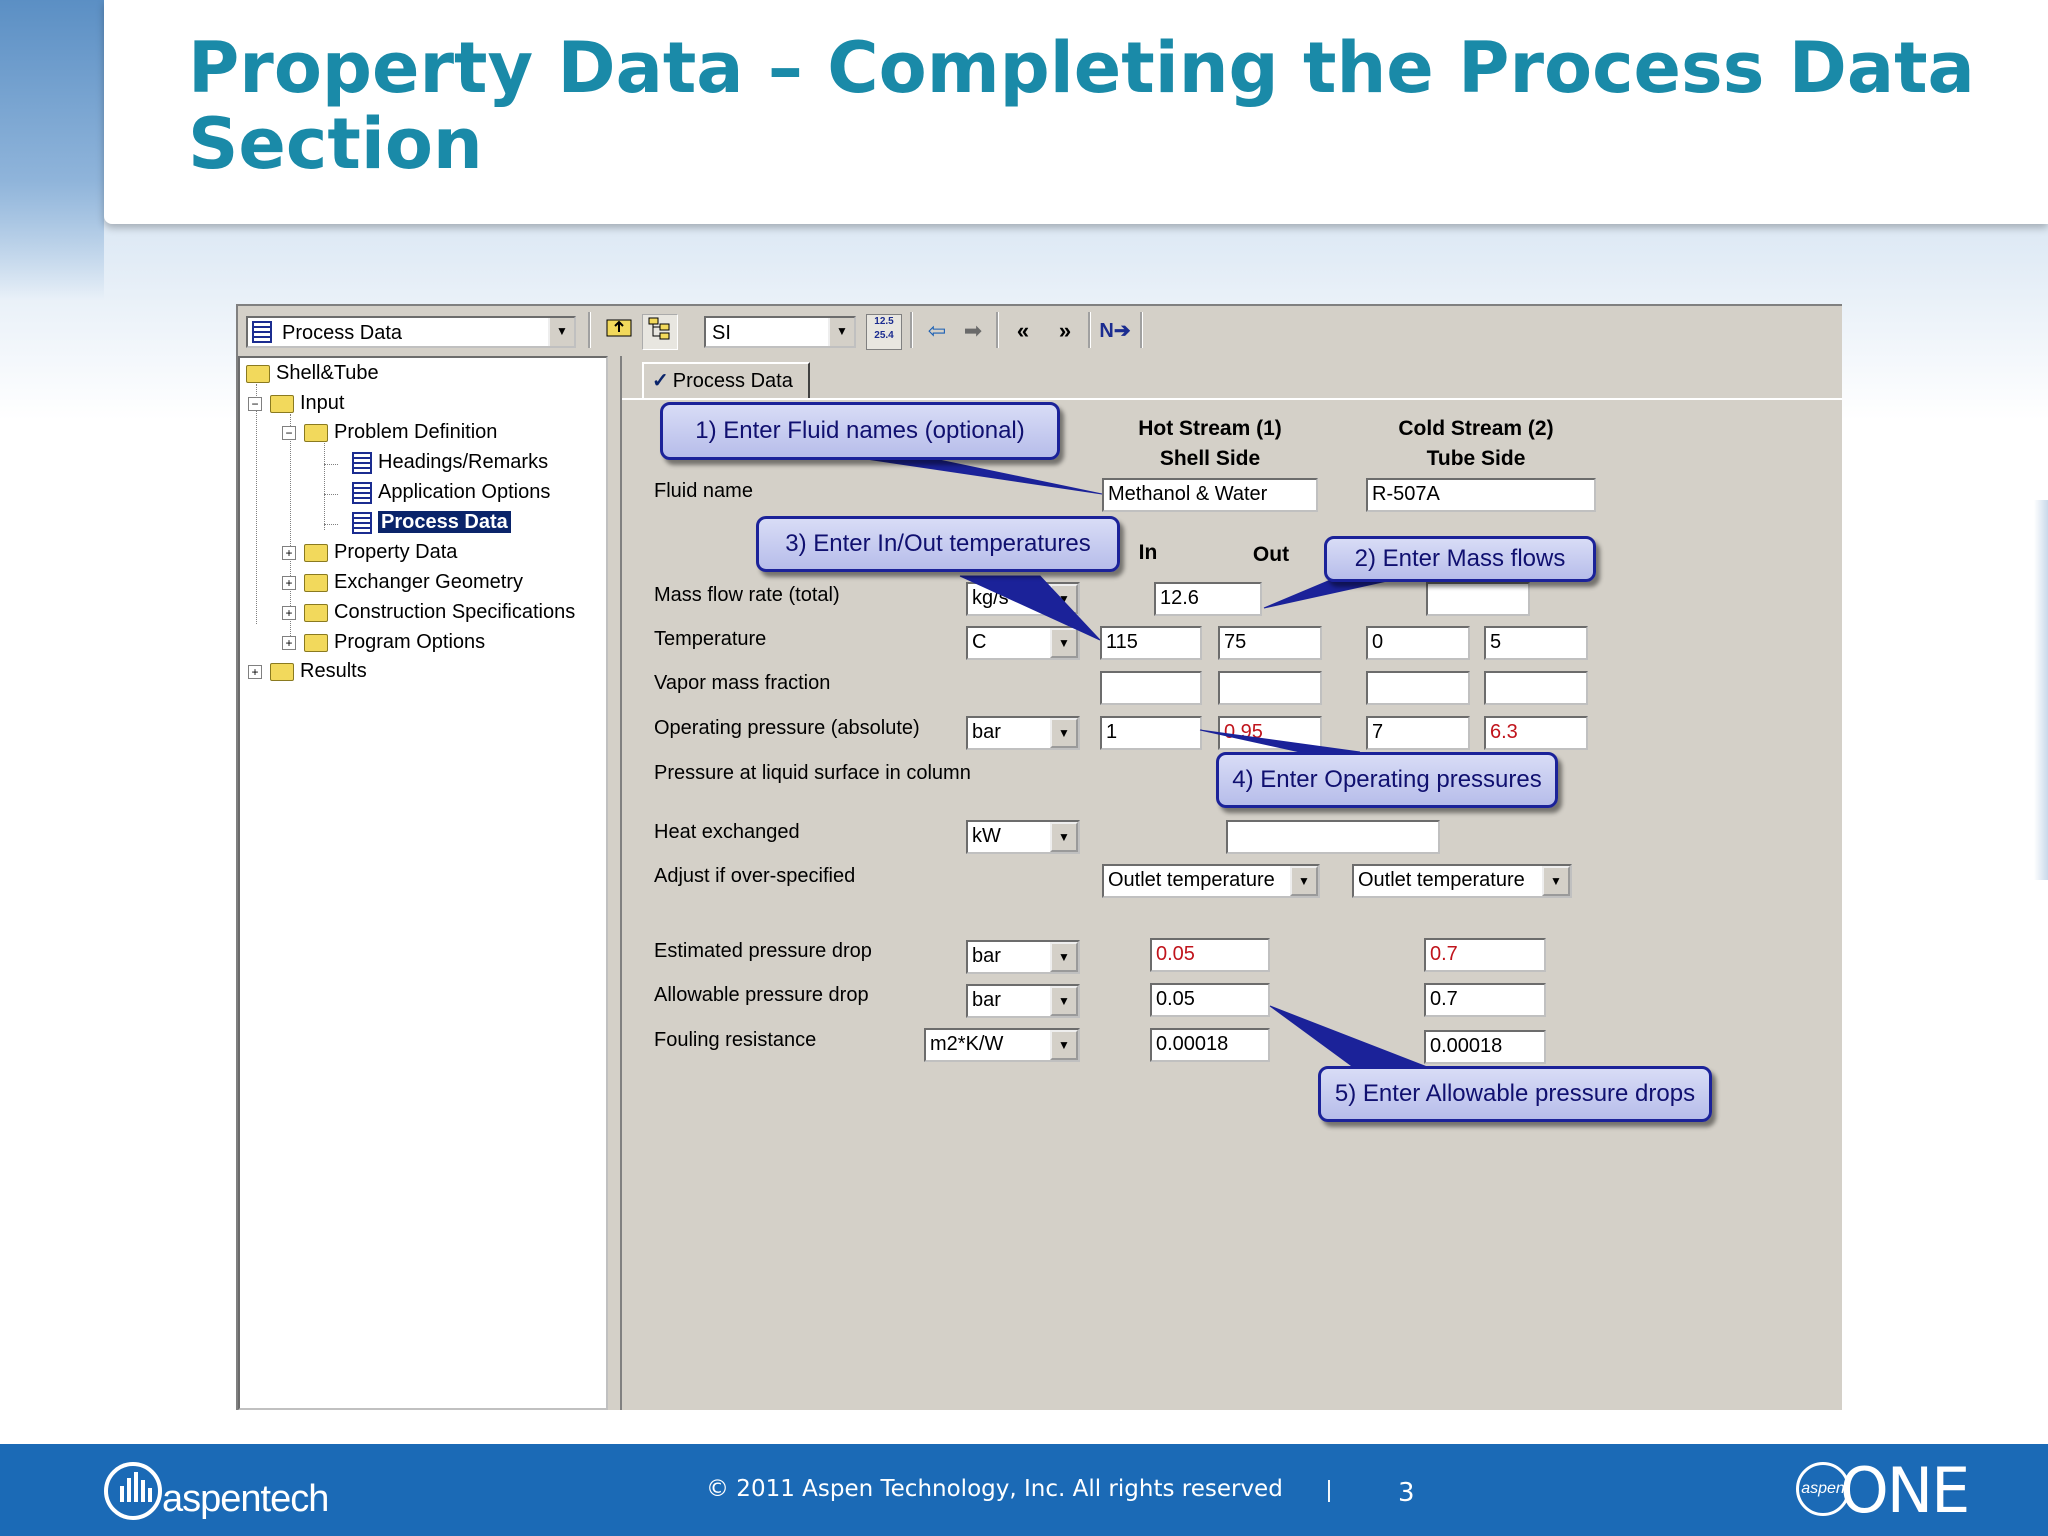 The height and width of the screenshot is (1536, 2048). Describe the element at coordinates (1210, 495) in the screenshot. I see `hot-fluid-name-field: Methanol & Water` at that location.